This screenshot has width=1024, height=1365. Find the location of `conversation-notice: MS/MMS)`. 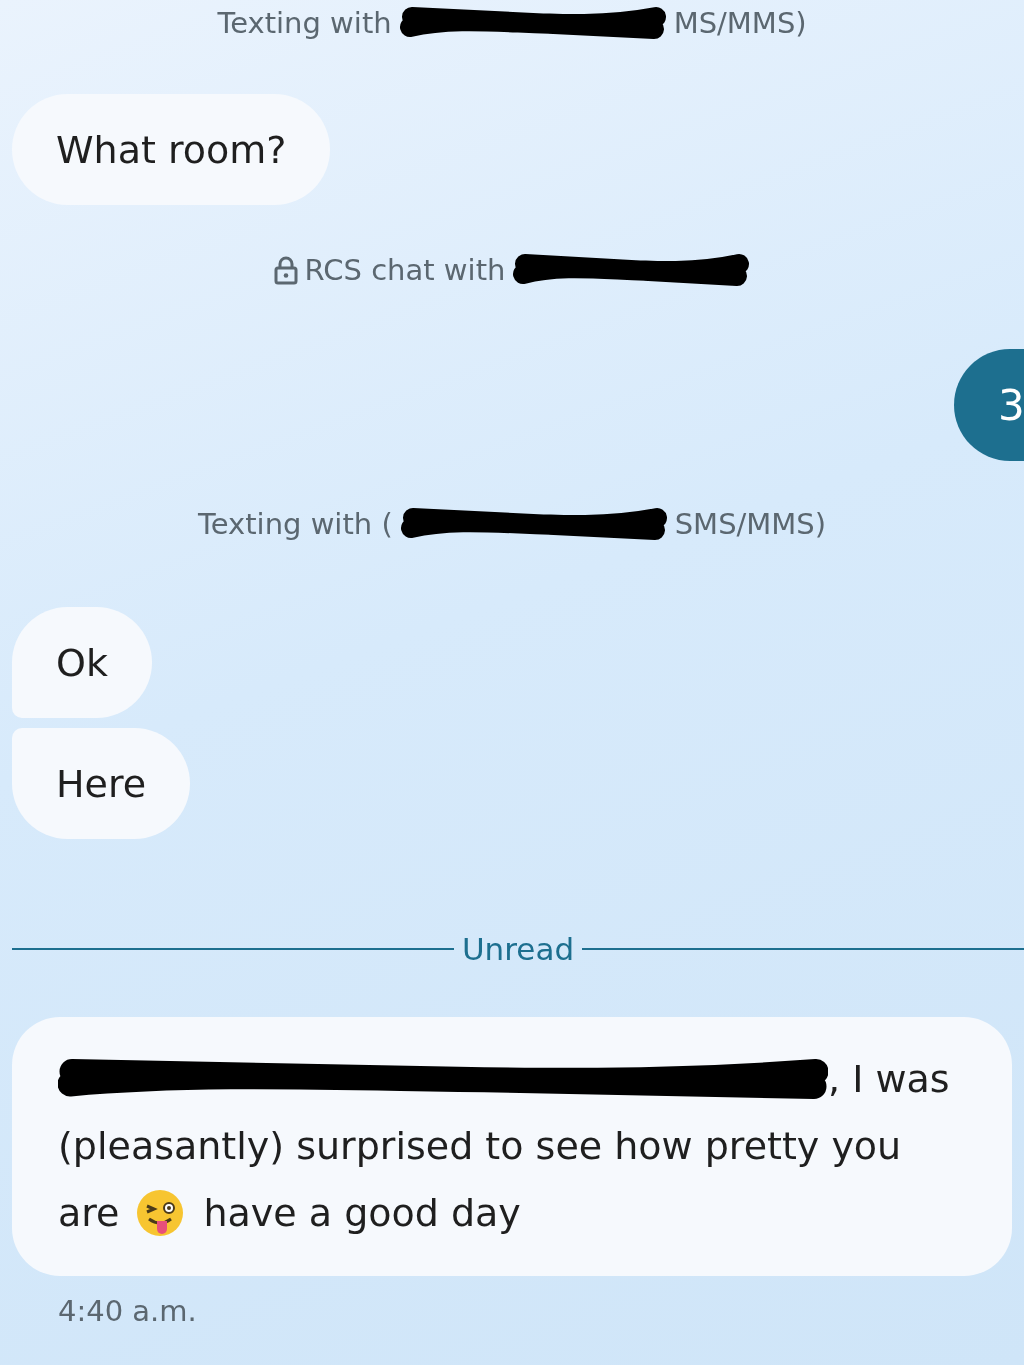

conversation-notice: MS/MMS) is located at coordinates (740, 23).